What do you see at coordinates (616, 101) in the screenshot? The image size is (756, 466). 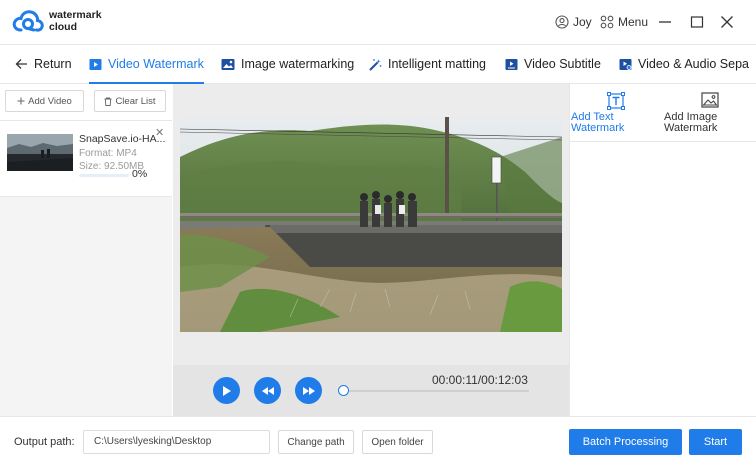 I see `text-watermark-icon` at bounding box center [616, 101].